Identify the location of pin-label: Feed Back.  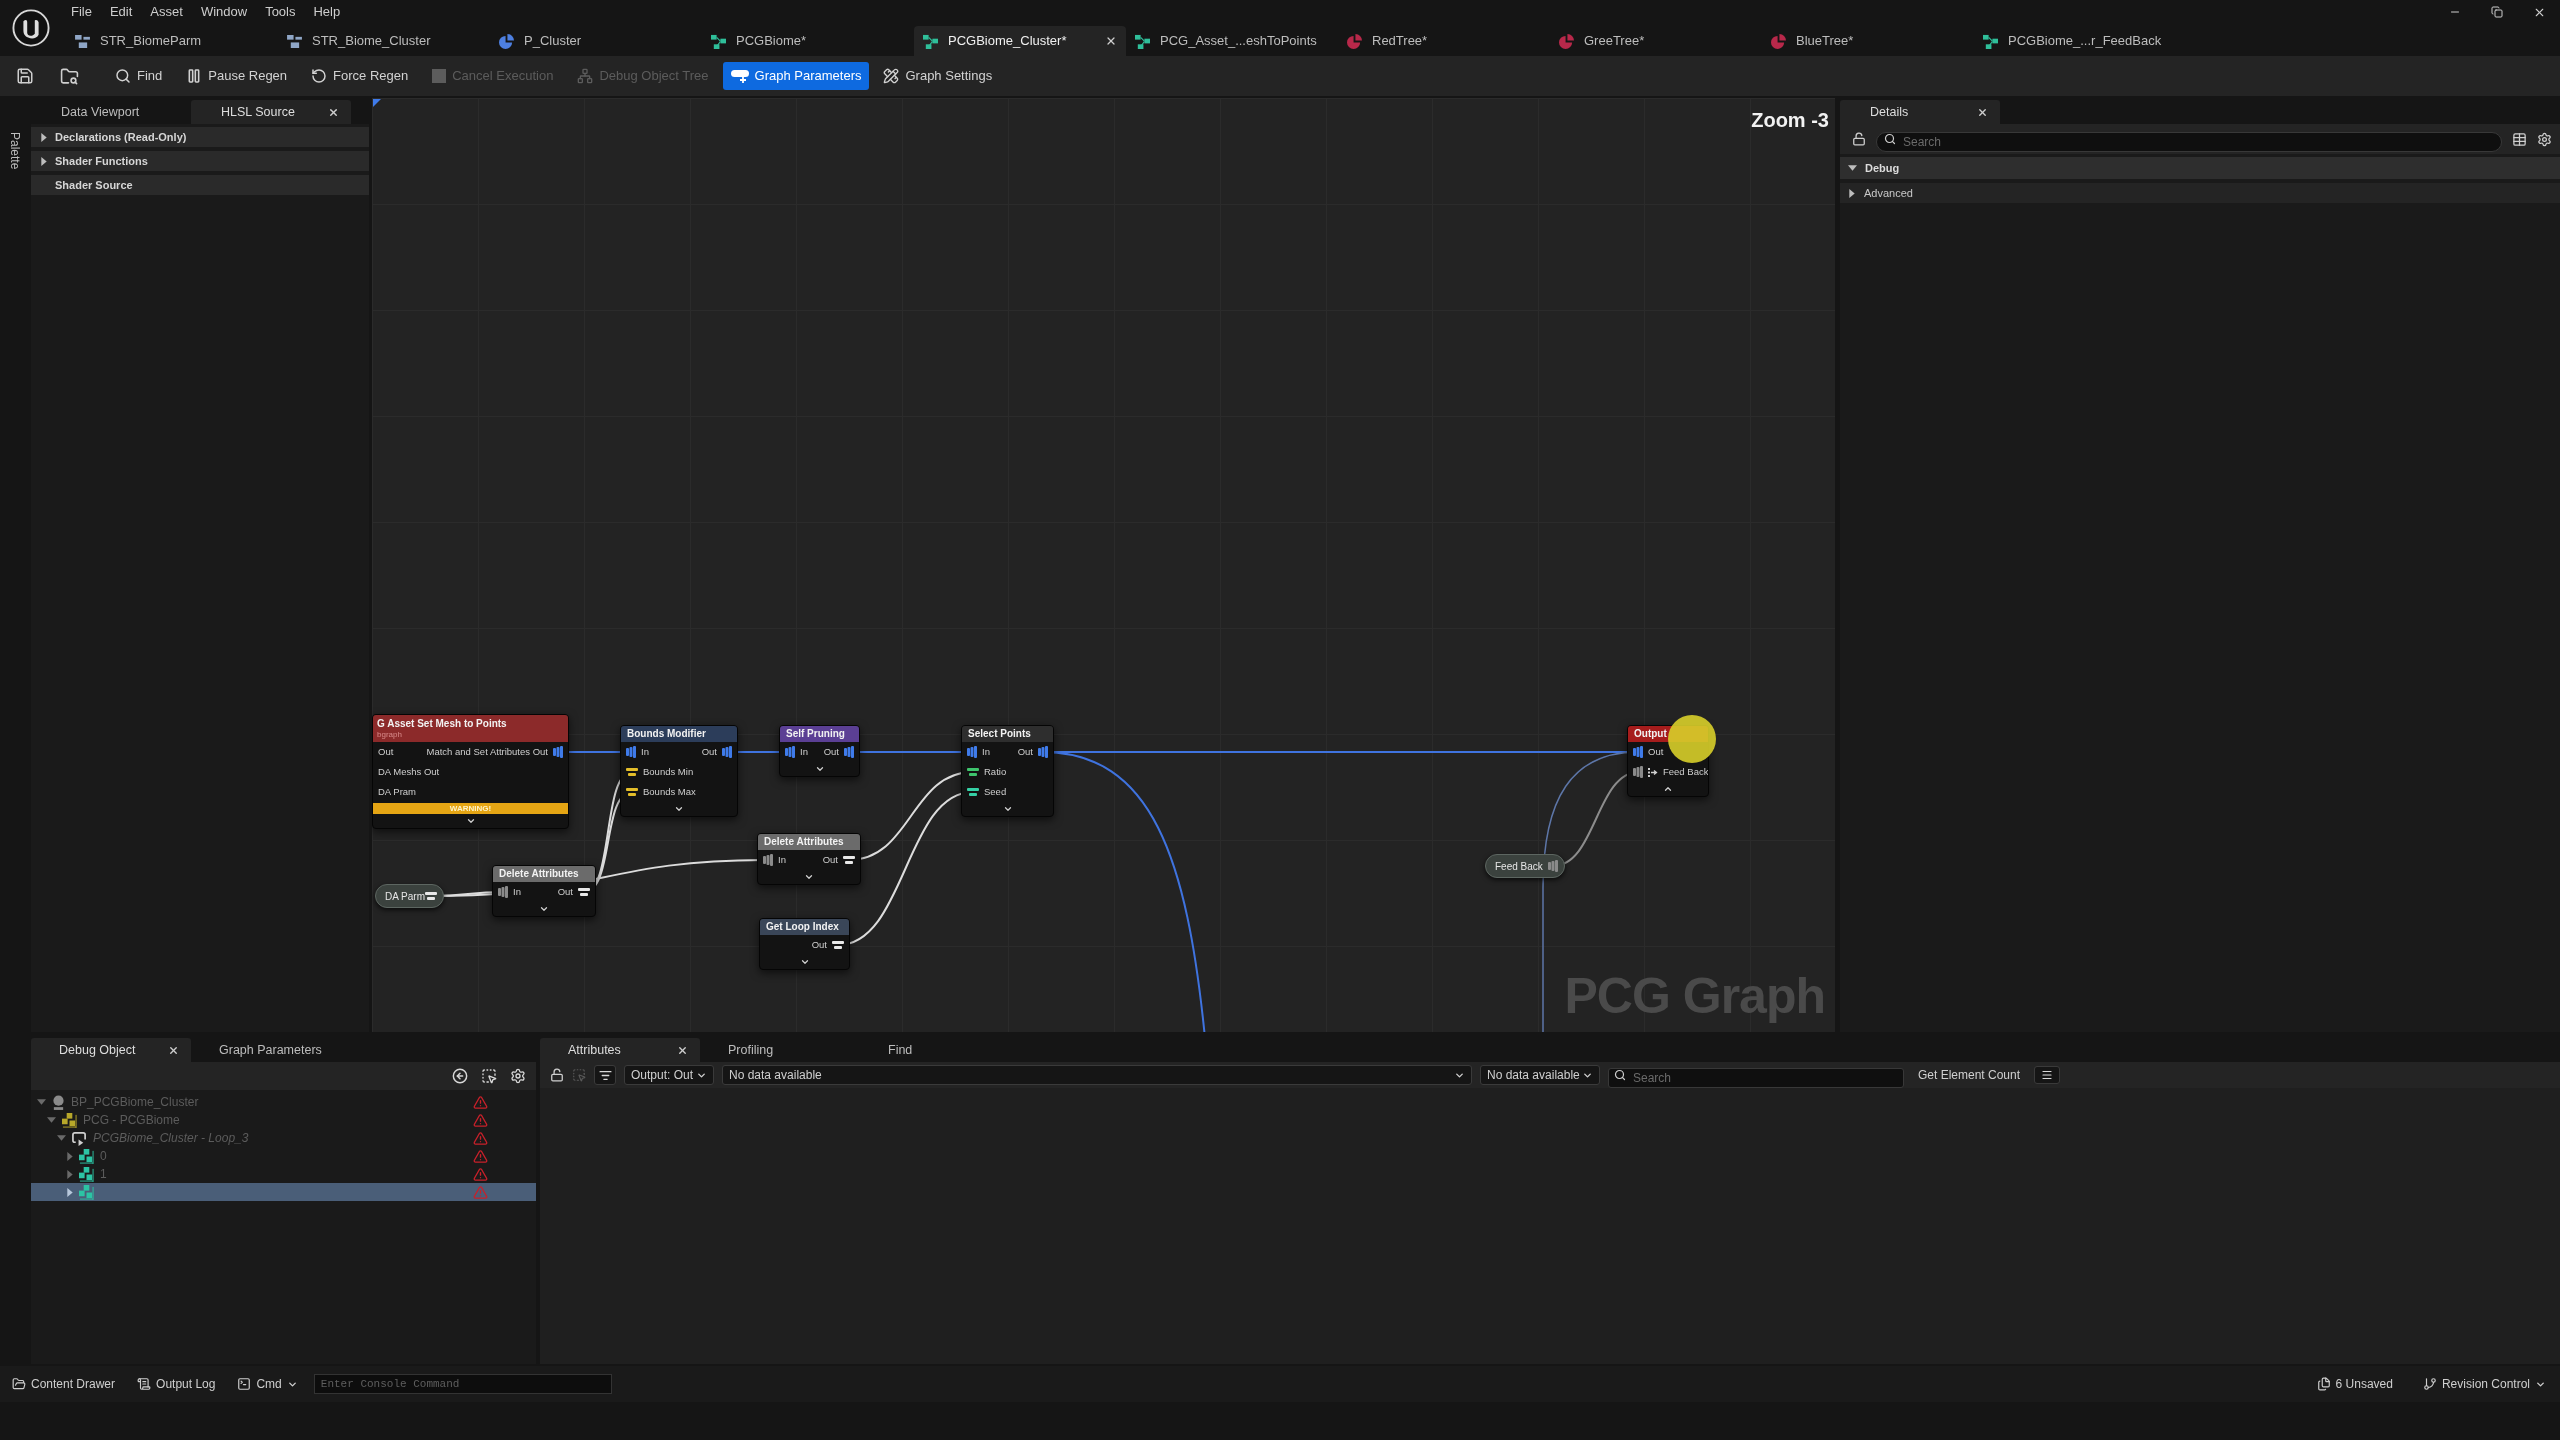
(1685, 771).